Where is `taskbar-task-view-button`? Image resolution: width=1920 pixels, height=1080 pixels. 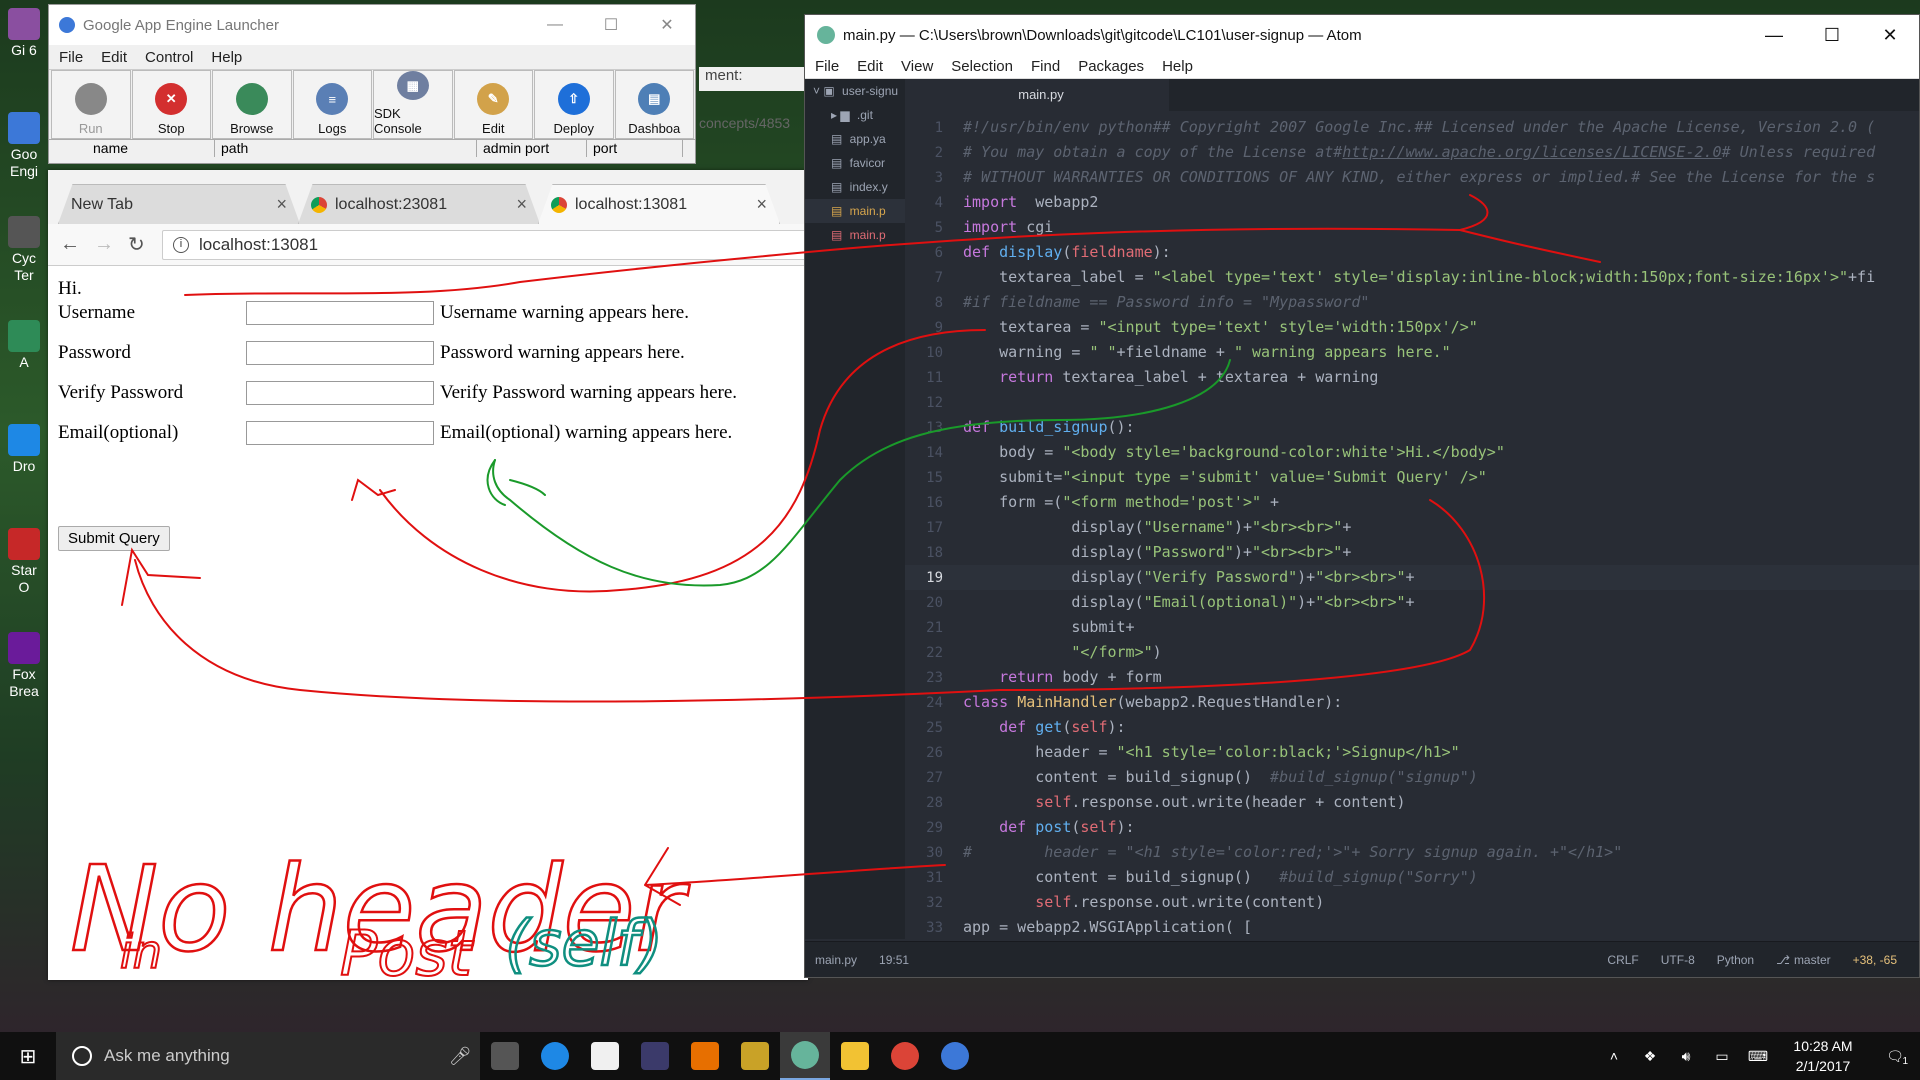 taskbar-task-view-button is located at coordinates (505, 1056).